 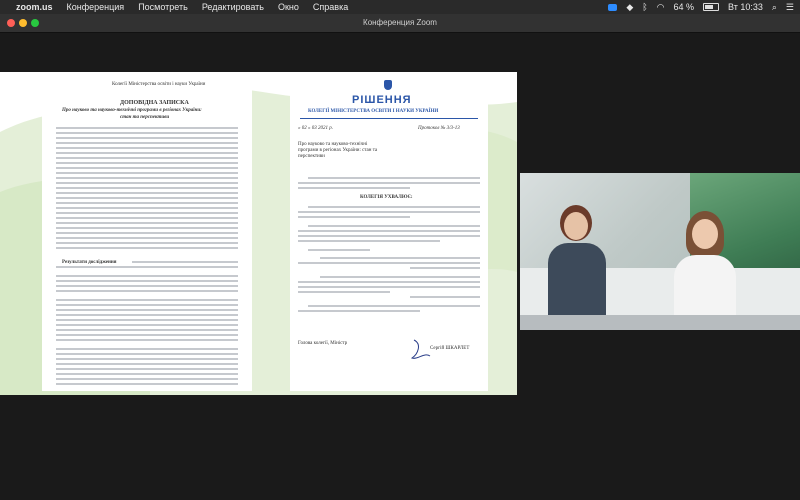 I want to click on menu-view: Посмотреть, so click(x=163, y=7).